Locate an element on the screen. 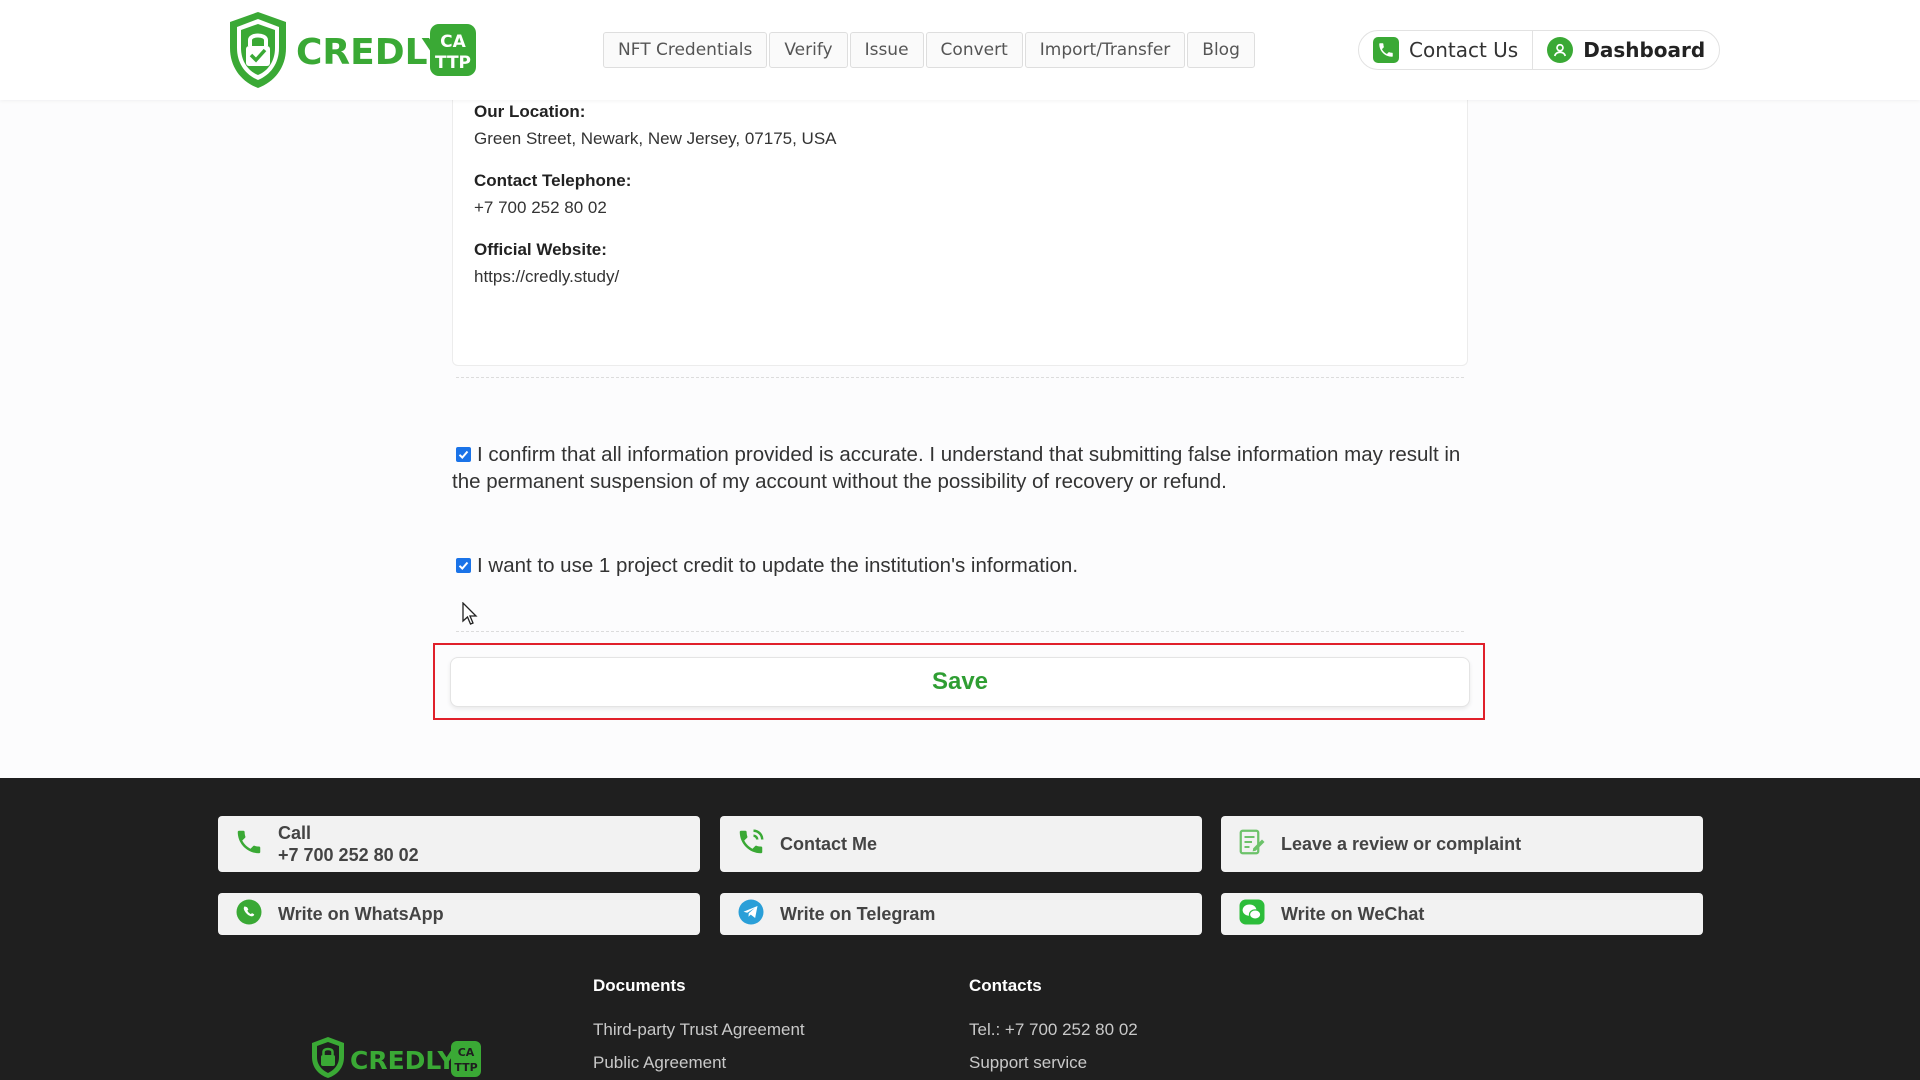  footer-logo-badge-top: CA is located at coordinates (466, 1052).